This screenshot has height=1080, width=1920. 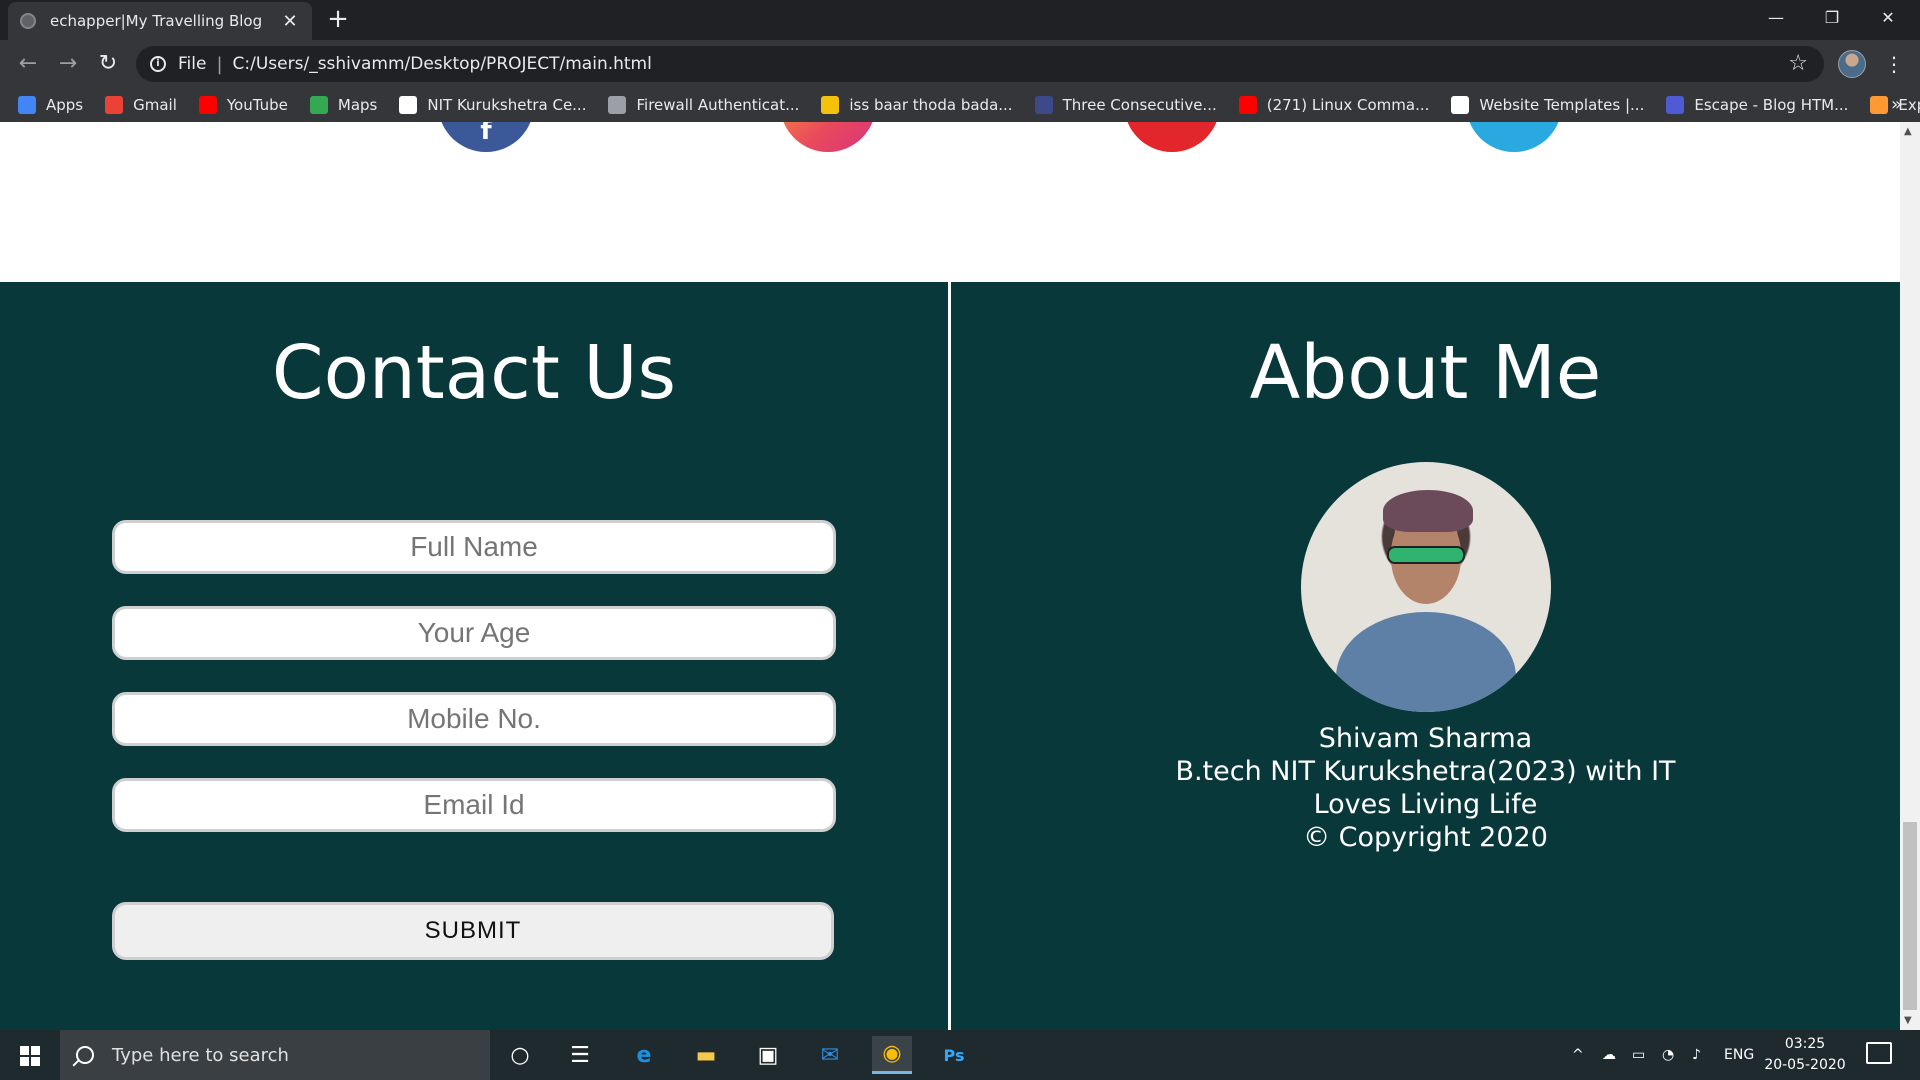 I want to click on reload-icon: ↻, so click(x=108, y=64).